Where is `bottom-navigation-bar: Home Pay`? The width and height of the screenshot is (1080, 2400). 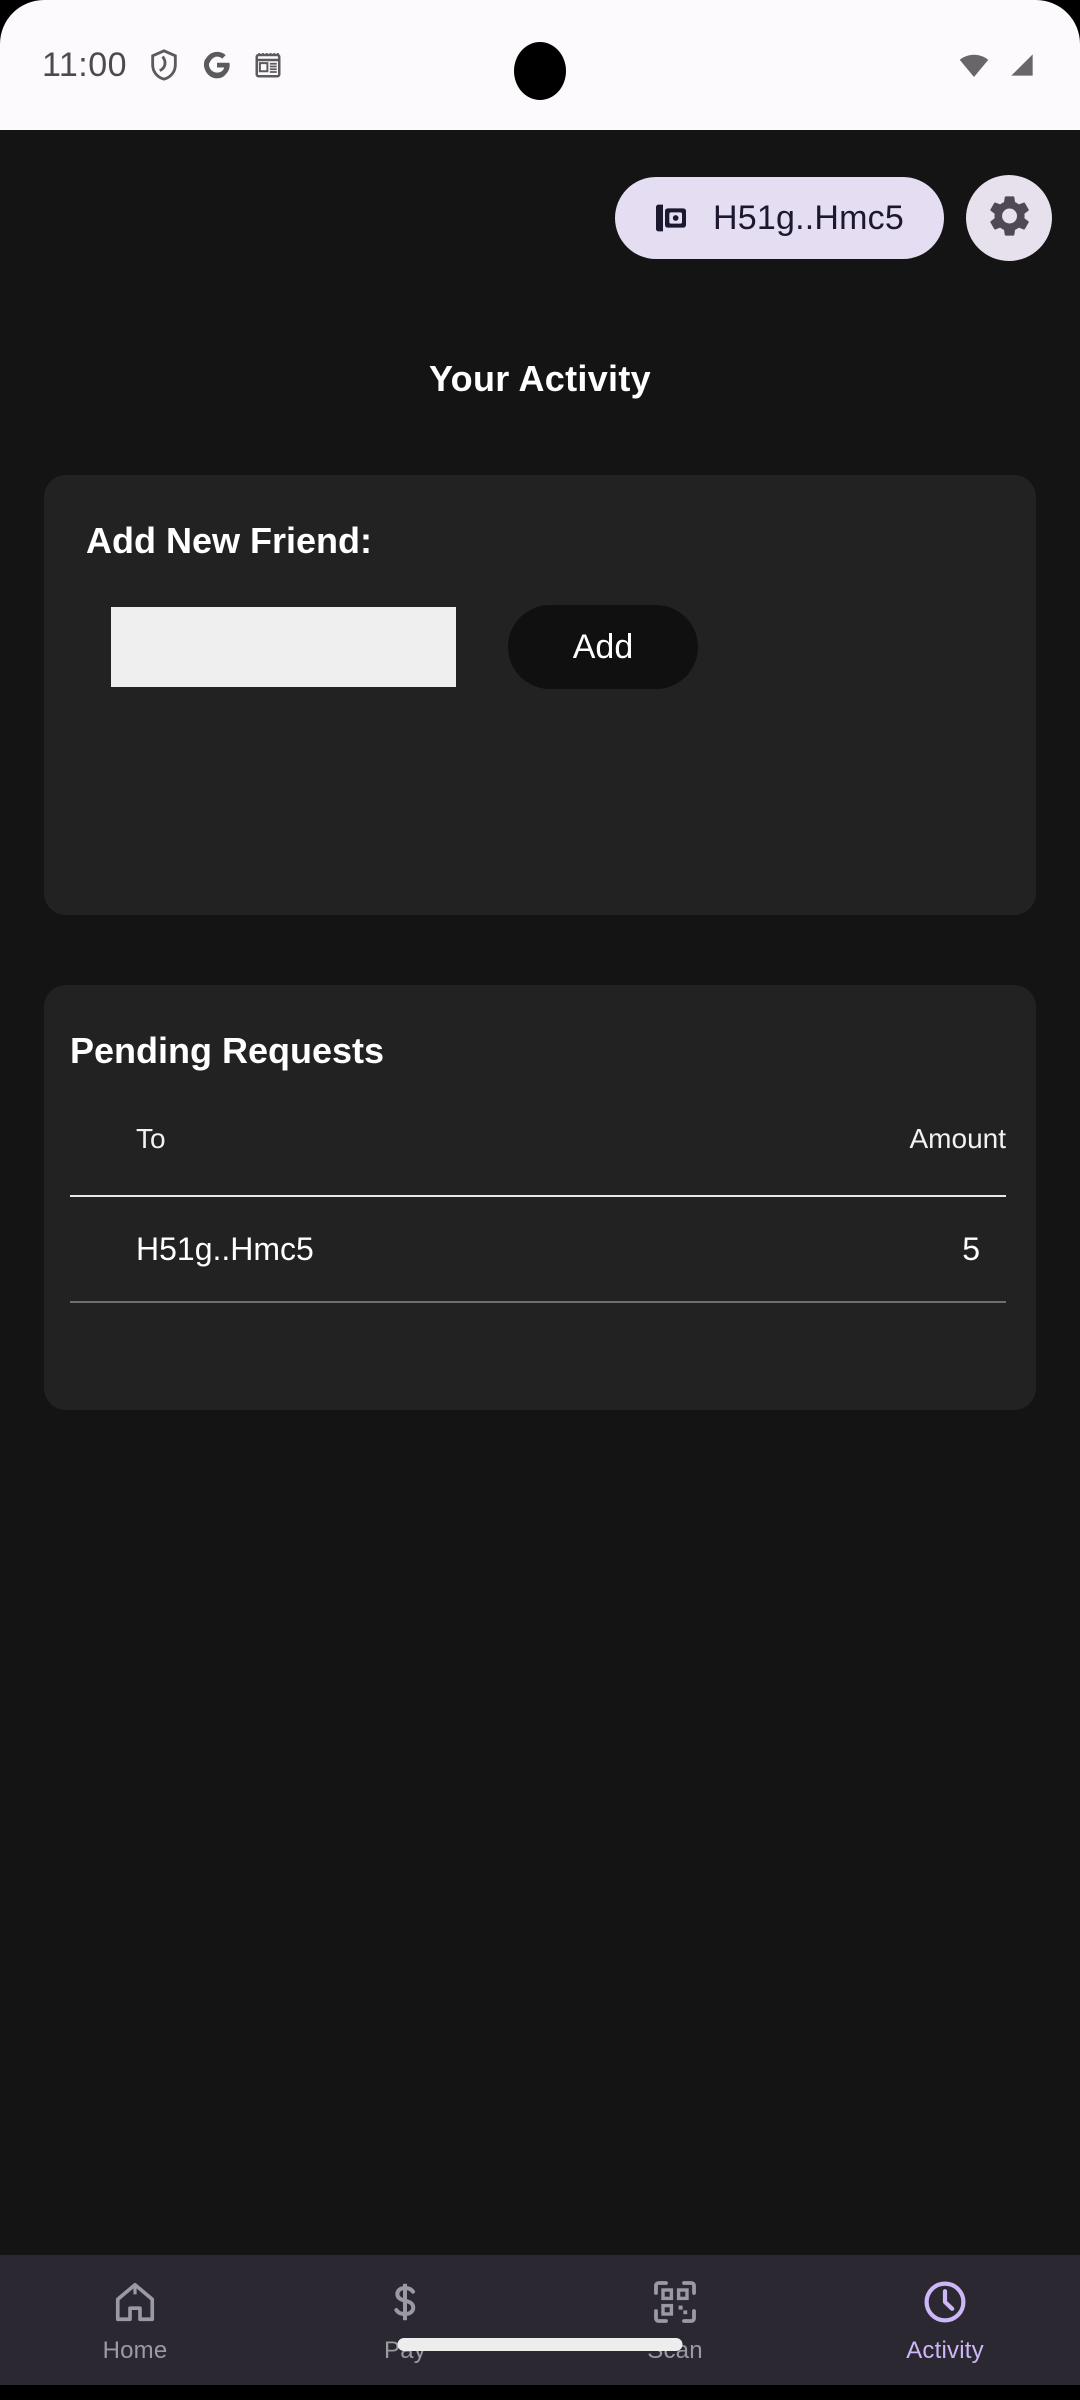
bottom-navigation-bar: Home Pay is located at coordinates (540, 2320).